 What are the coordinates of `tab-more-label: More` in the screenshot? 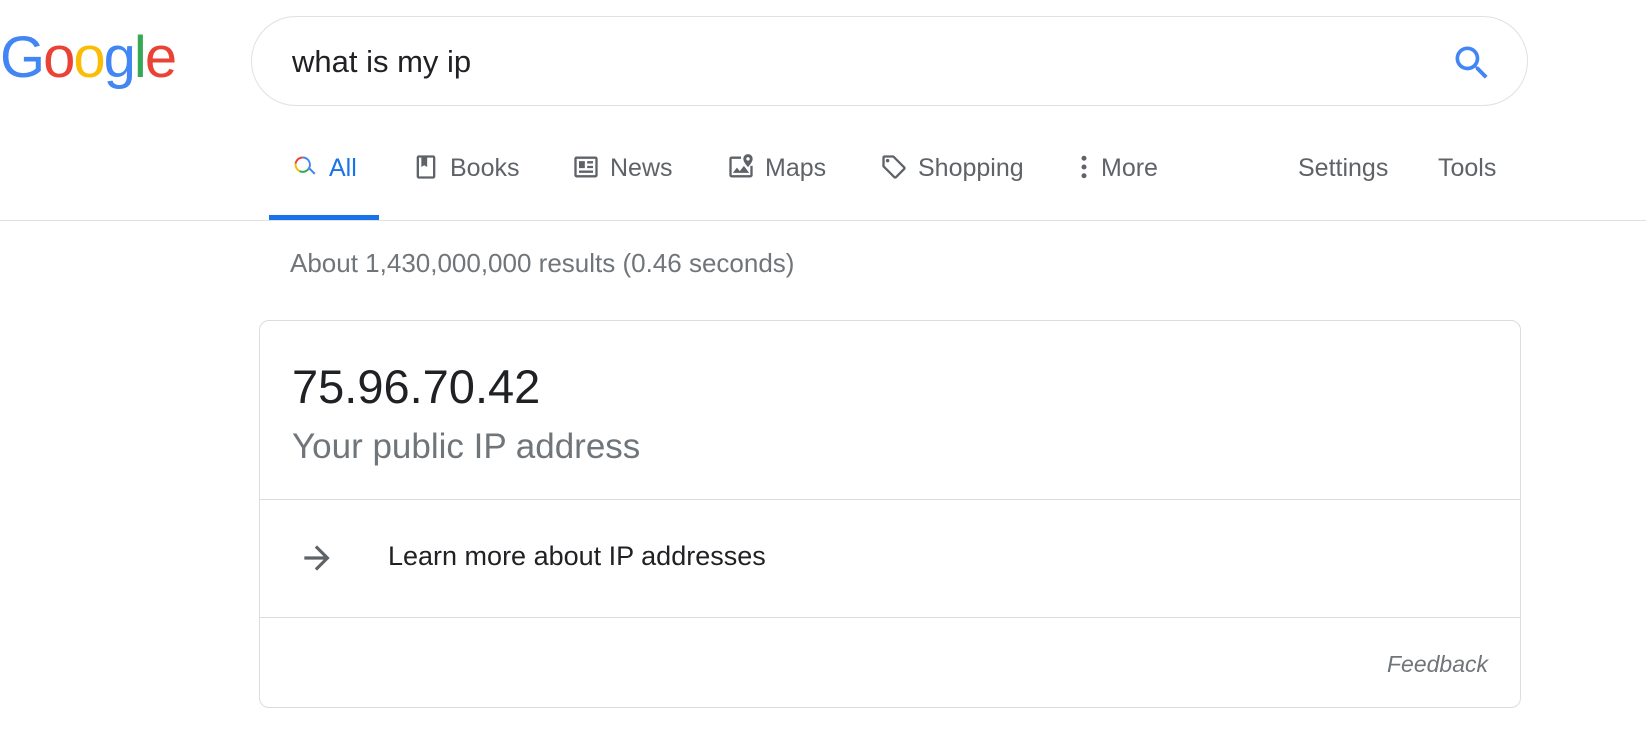 It's located at (1129, 168).